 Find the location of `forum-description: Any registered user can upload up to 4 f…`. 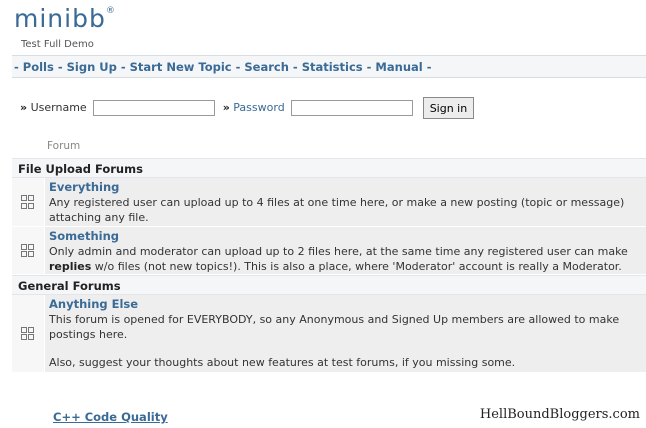

forum-description: Any registered user can upload up to 4 f… is located at coordinates (337, 210).